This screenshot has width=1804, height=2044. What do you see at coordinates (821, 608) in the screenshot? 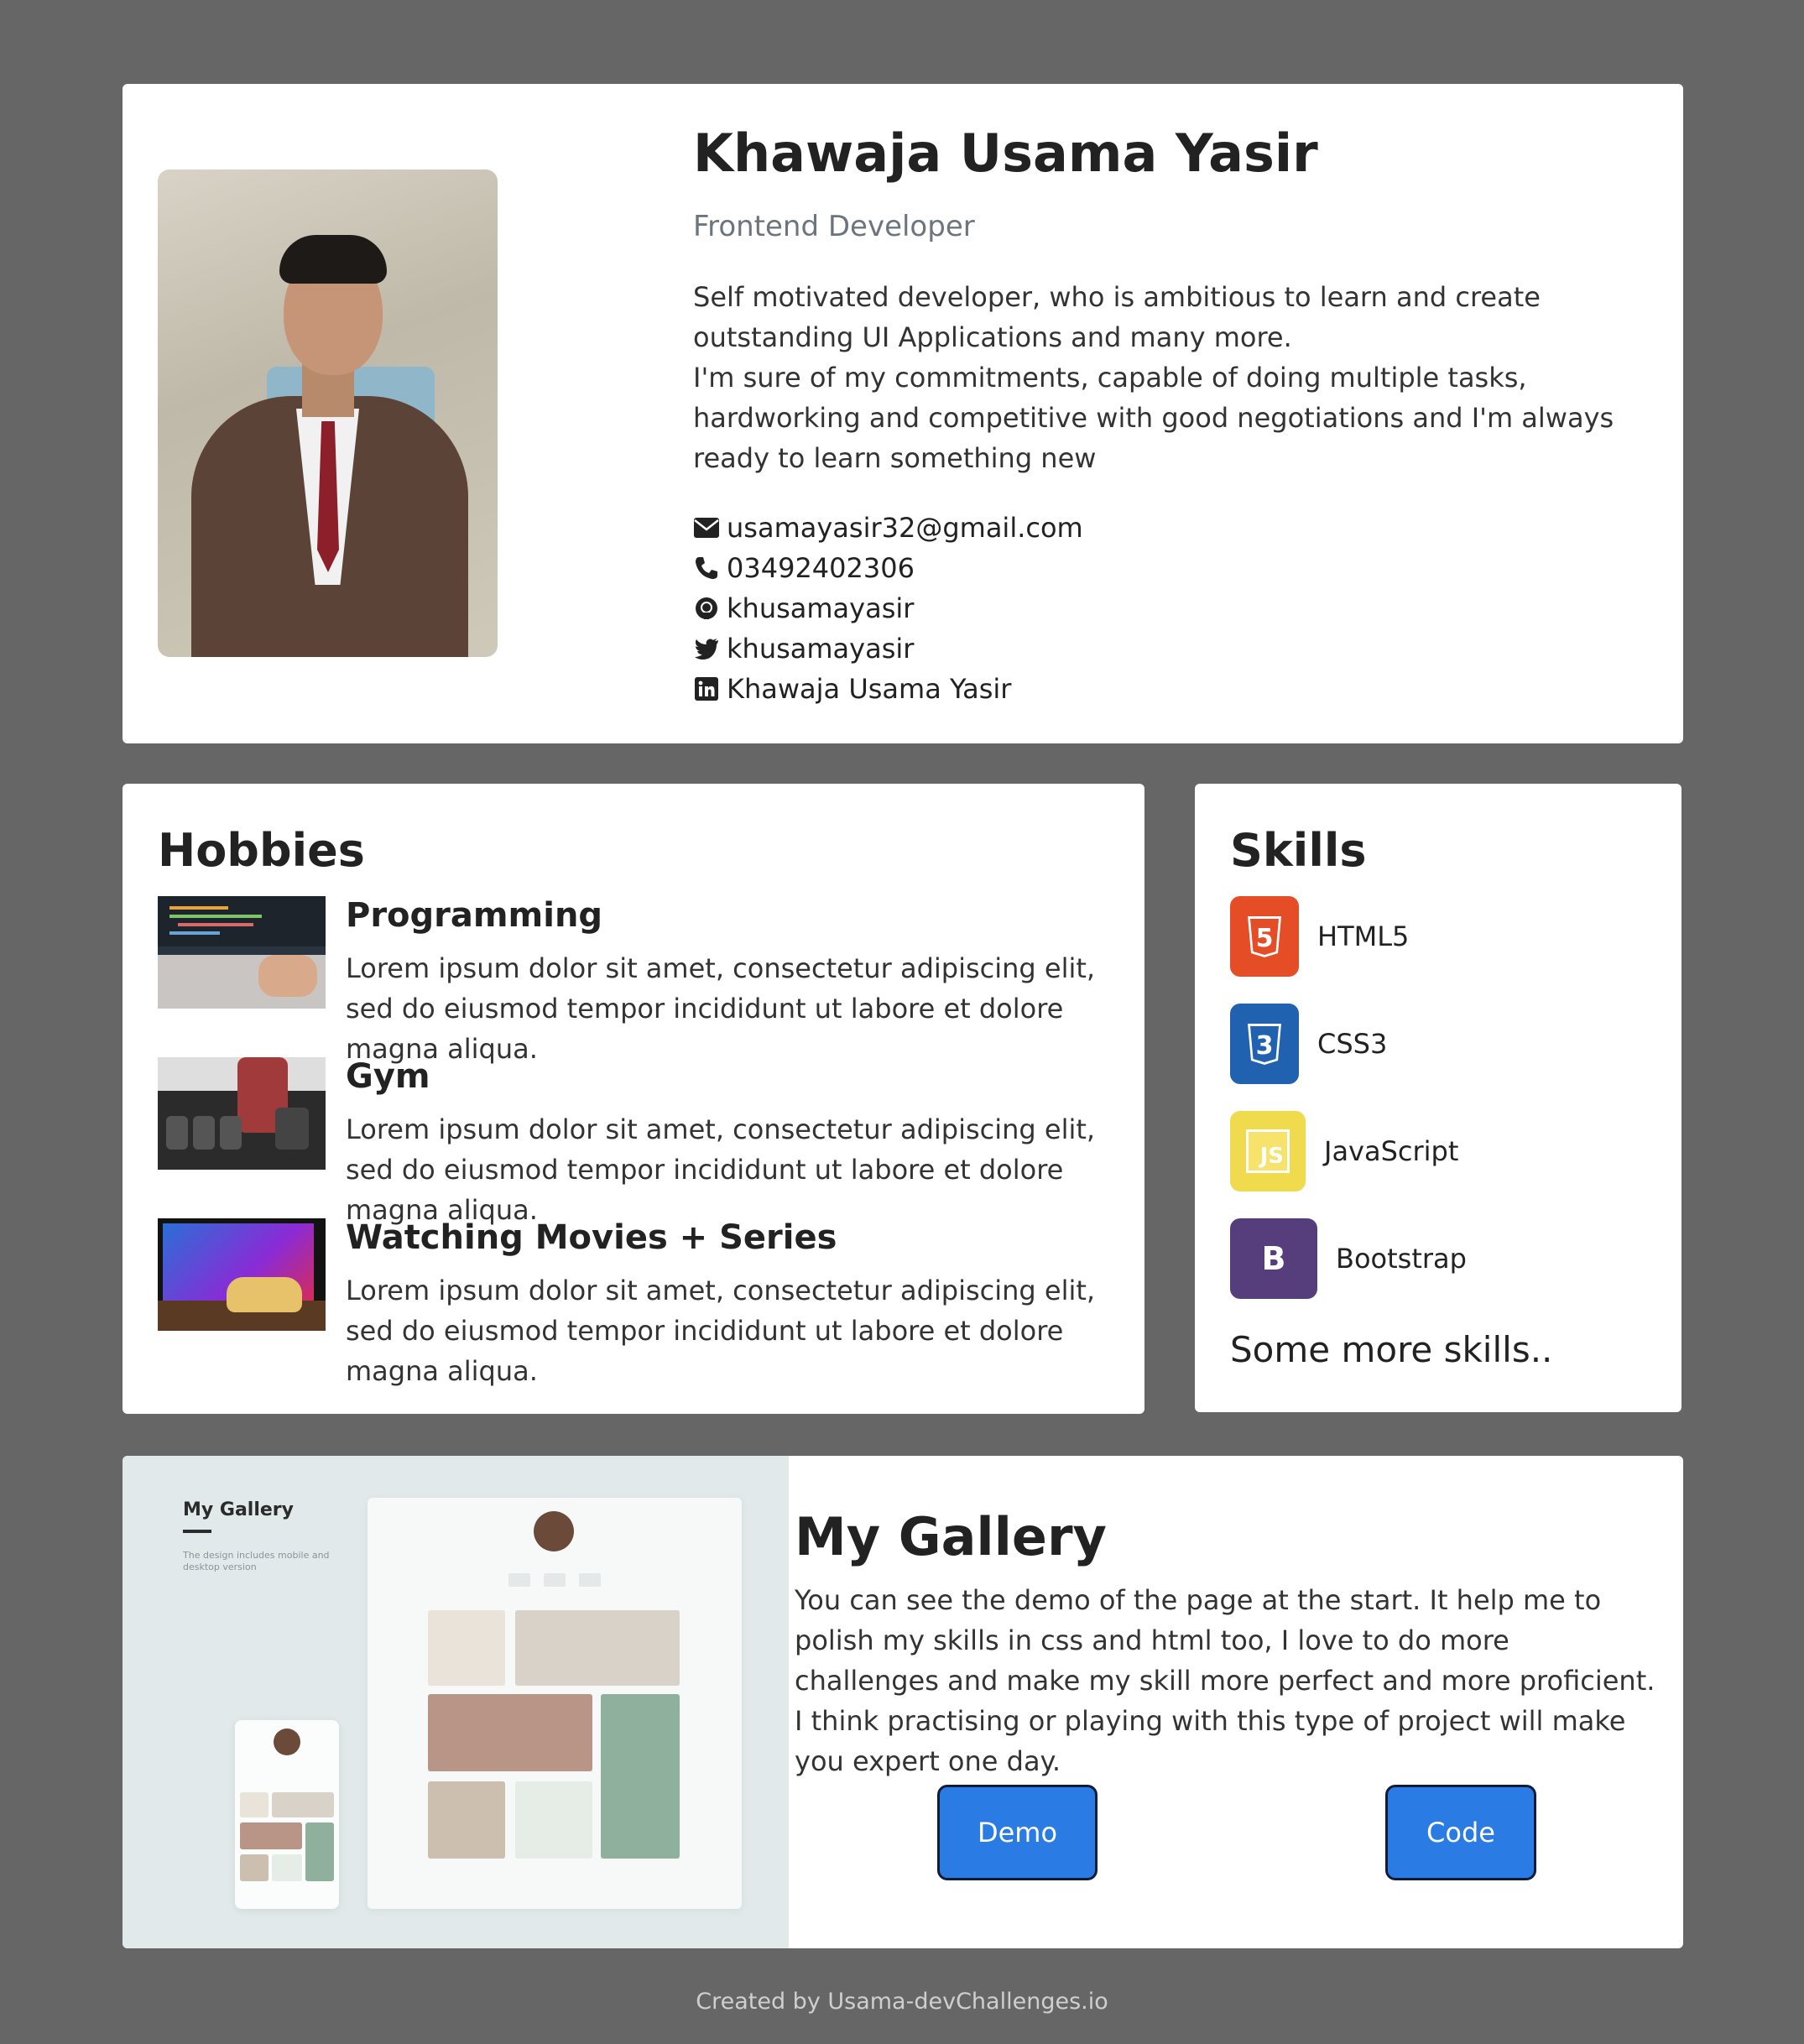
I see `github-text: khusamayasir` at bounding box center [821, 608].